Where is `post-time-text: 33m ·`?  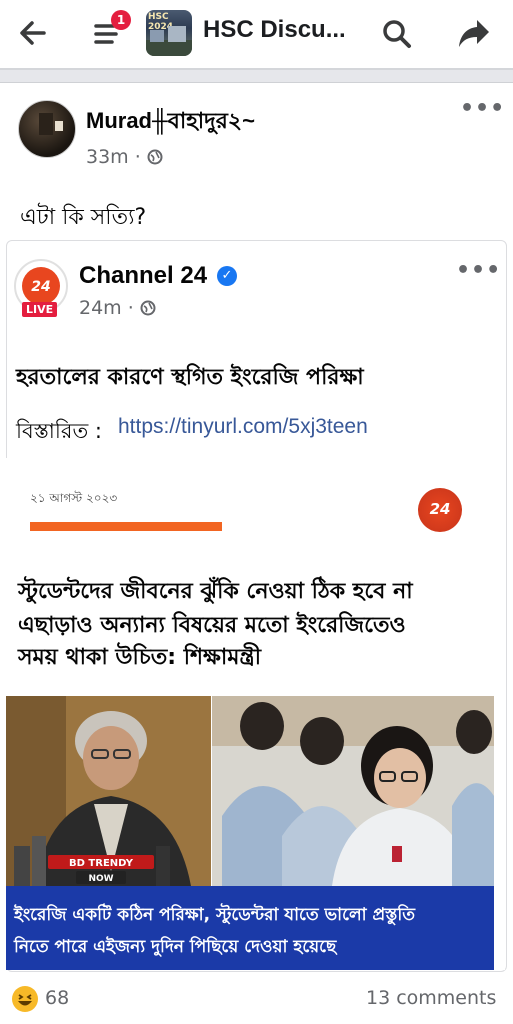
post-time-text: 33m · is located at coordinates (113, 157).